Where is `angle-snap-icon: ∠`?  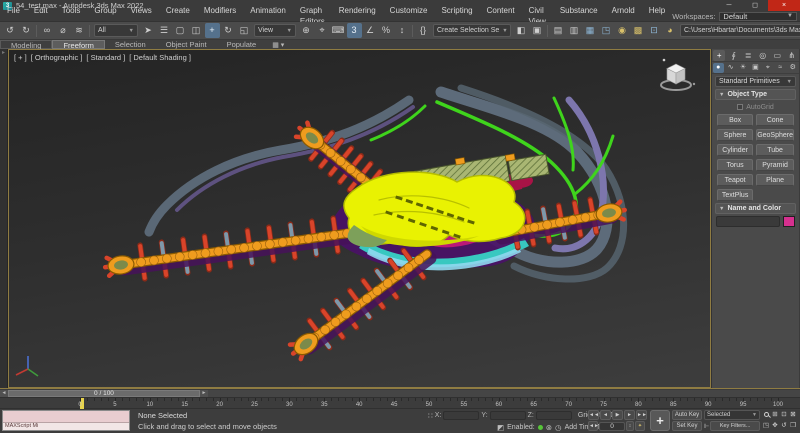
angle-snap-icon: ∠ is located at coordinates (370, 30).